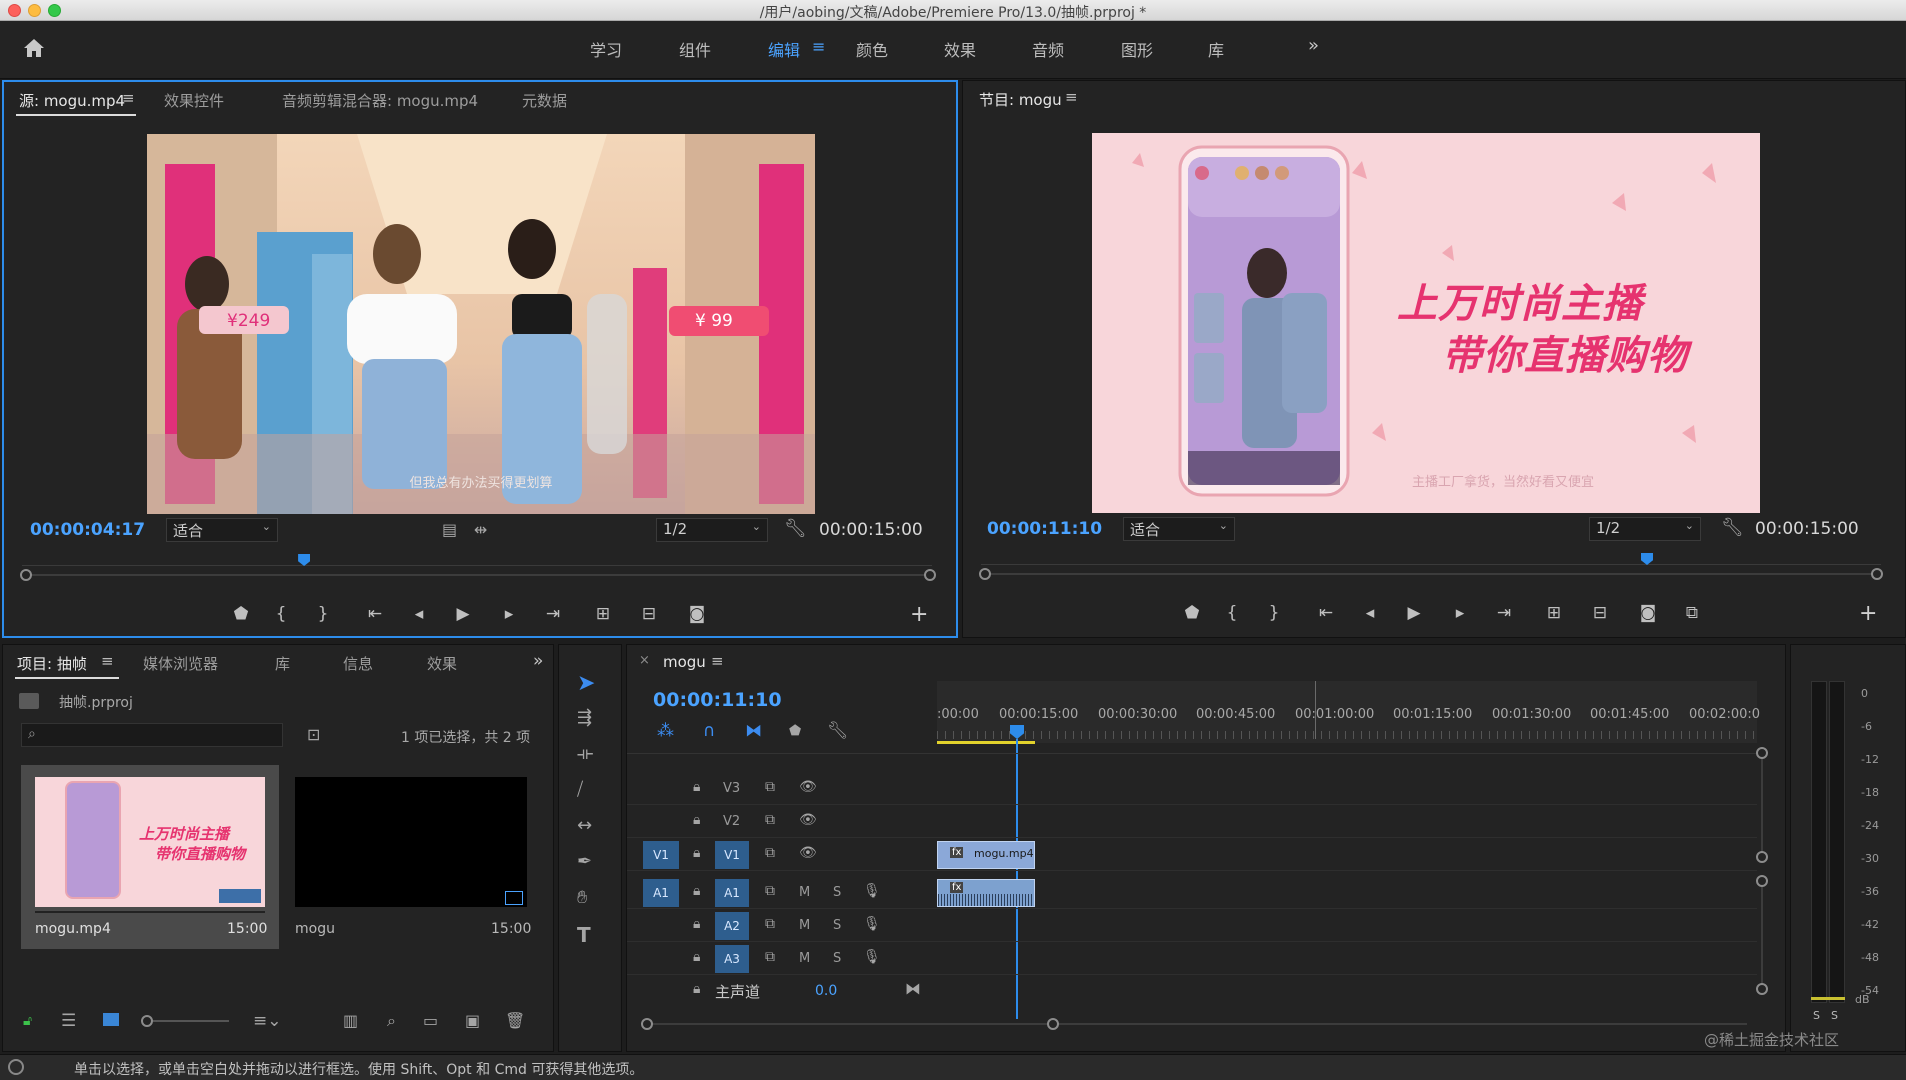 Image resolution: width=1906 pixels, height=1080 pixels. Describe the element at coordinates (313, 734) in the screenshot. I see `new-search-bin-icon: ⊡` at that location.